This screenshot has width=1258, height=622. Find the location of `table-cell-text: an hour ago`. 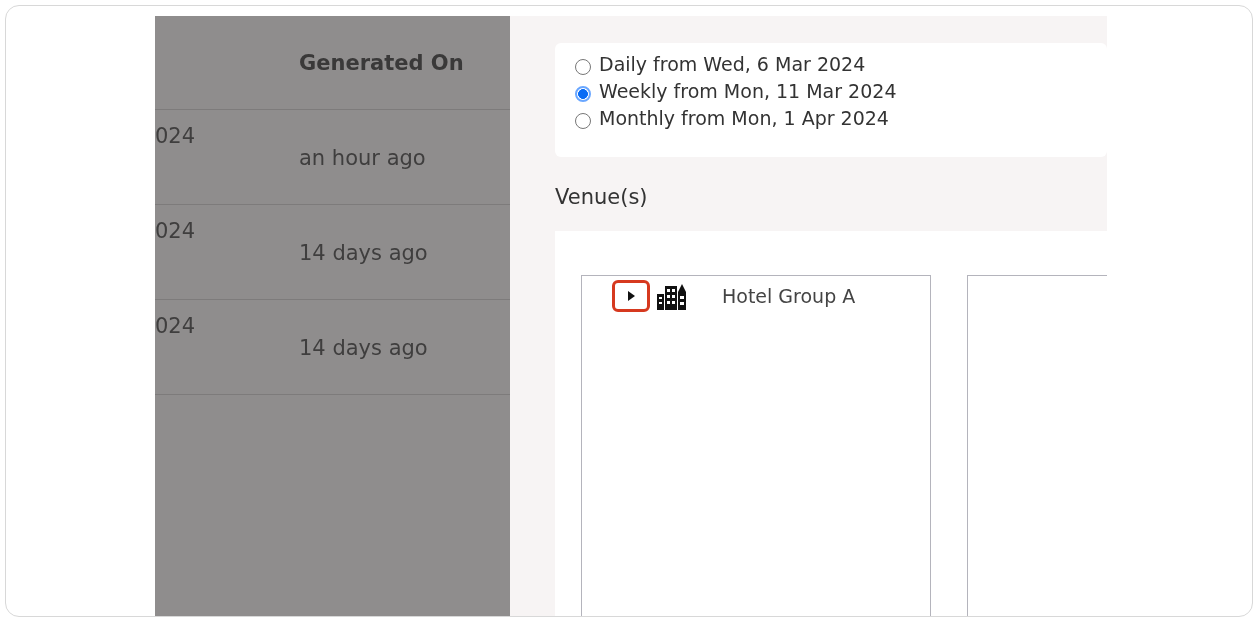

table-cell-text: an hour ago is located at coordinates (362, 158).